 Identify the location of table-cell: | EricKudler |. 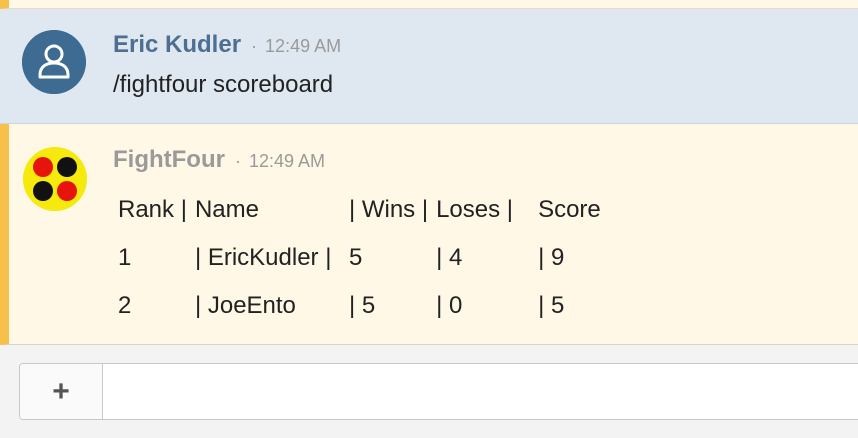
(263, 257).